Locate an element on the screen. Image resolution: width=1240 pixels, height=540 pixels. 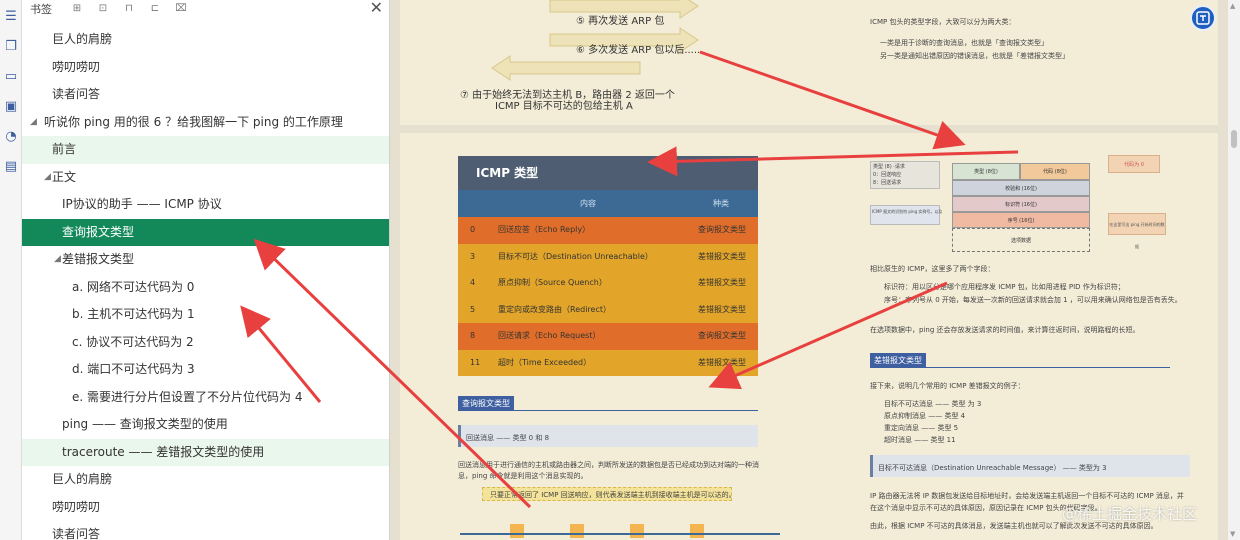
translate-icon: ▤ is located at coordinates (11, 167).